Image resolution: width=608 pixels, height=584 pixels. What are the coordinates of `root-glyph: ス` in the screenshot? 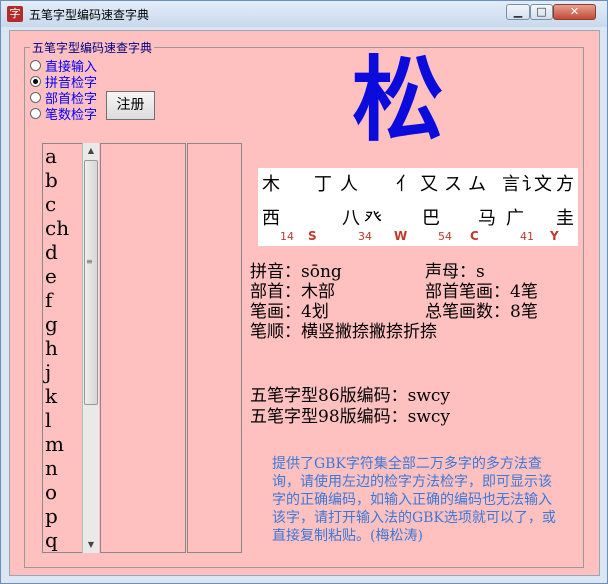 It's located at (453, 184).